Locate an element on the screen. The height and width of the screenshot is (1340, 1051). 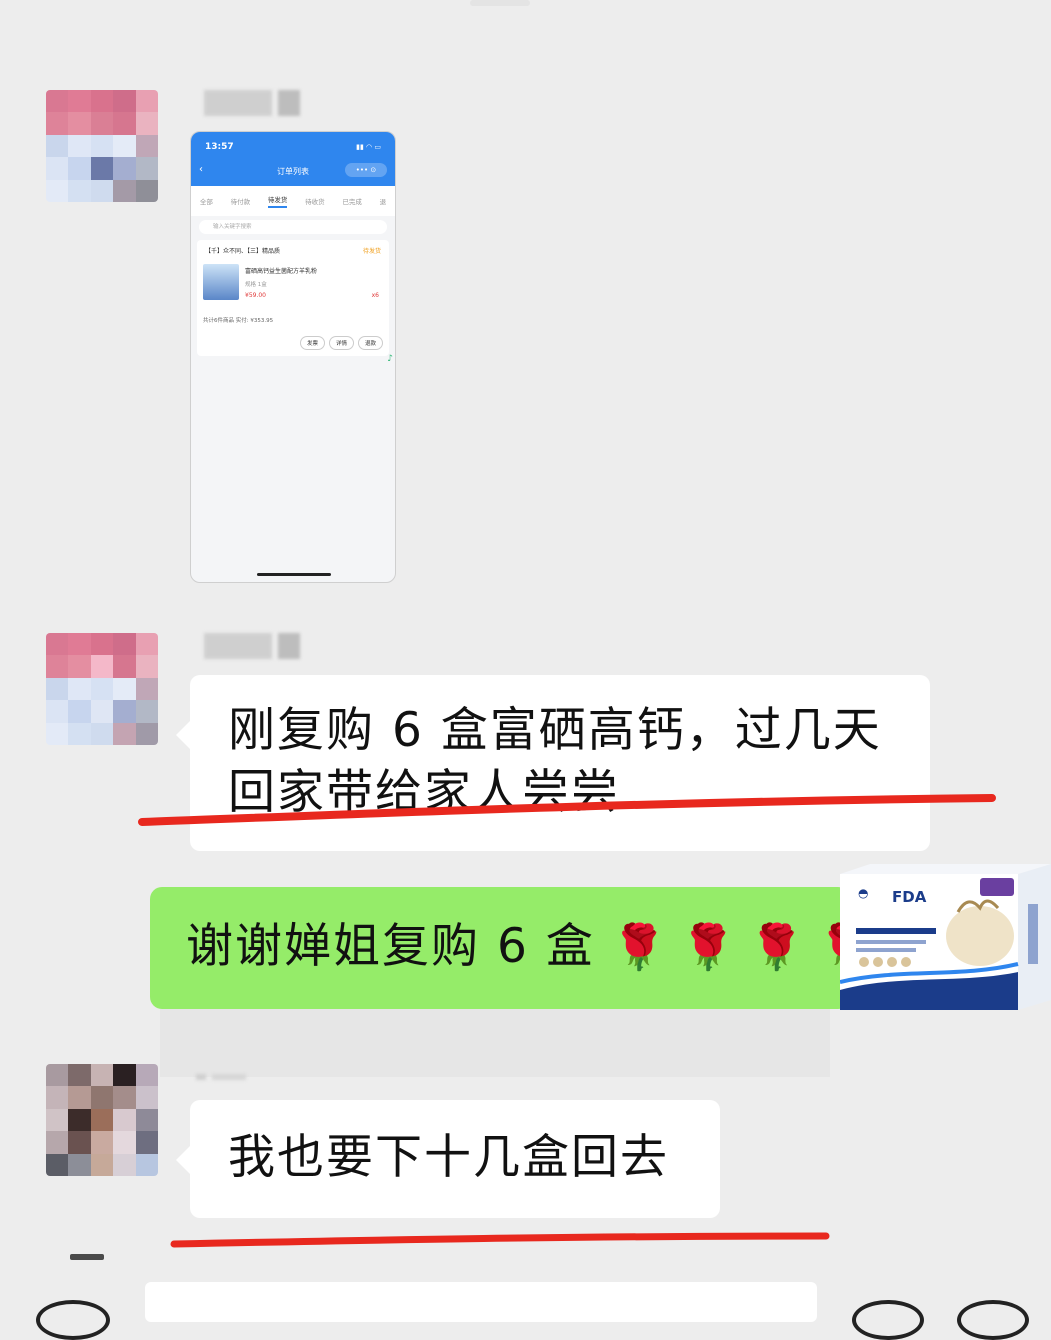
avatar-partial is located at coordinates (87, 1257).